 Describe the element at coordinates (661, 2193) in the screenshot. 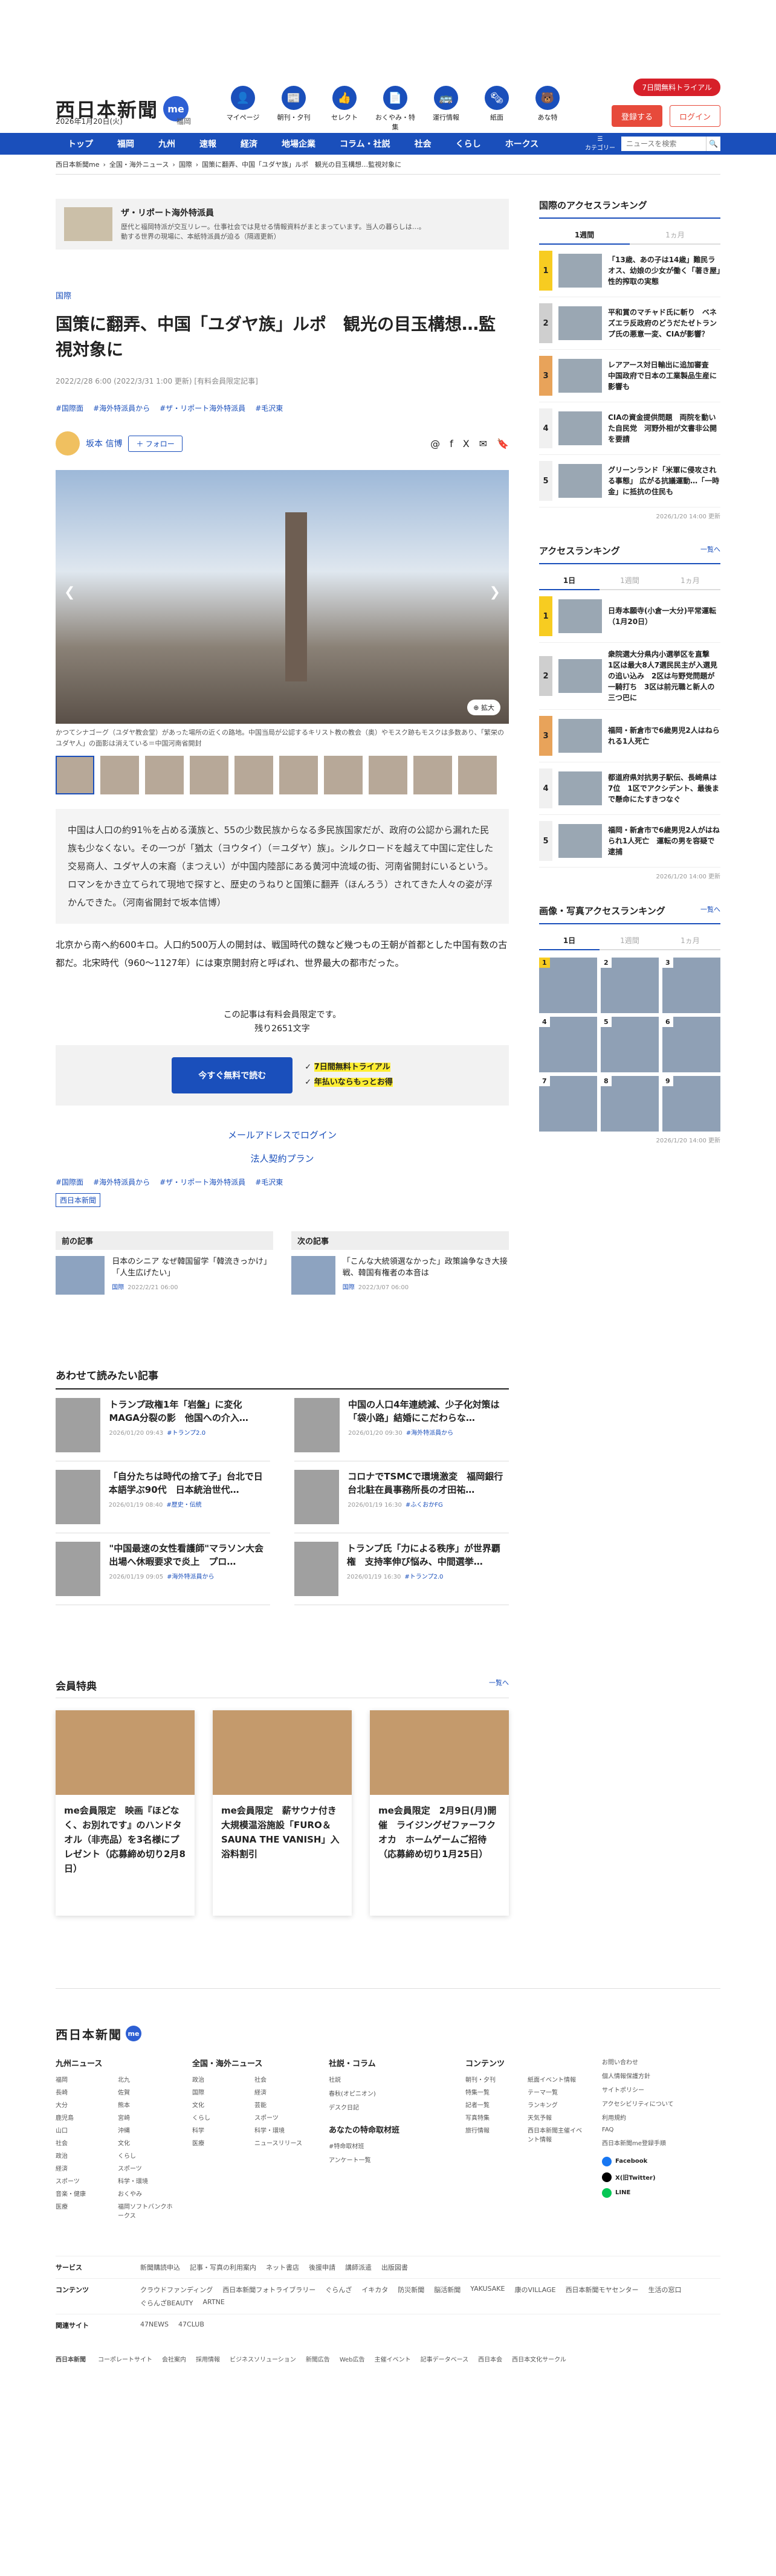

I see `social-link: LINE` at that location.